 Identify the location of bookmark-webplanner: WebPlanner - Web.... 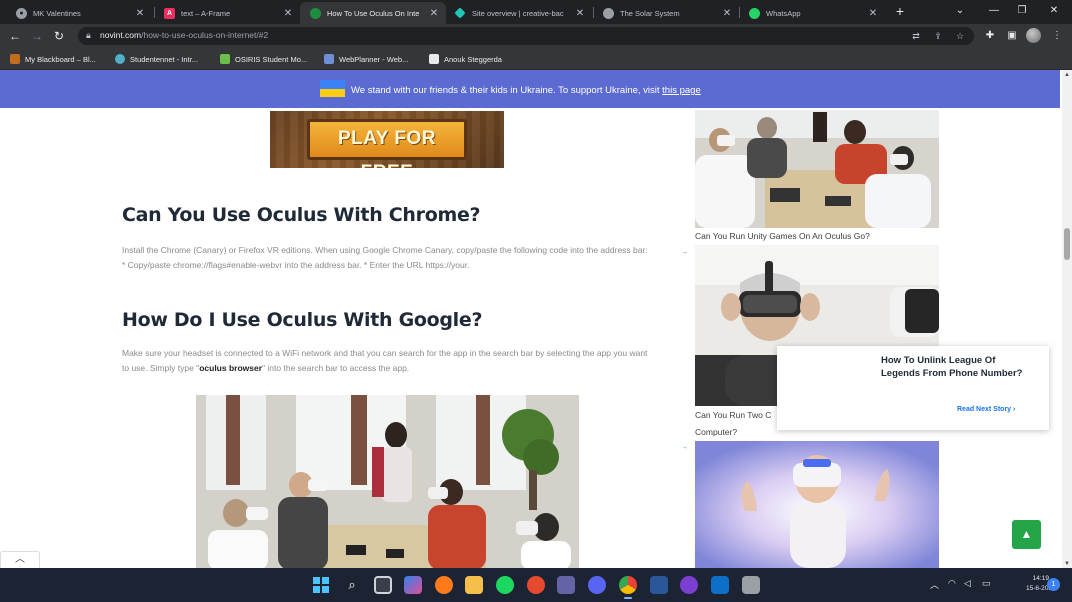
(366, 59).